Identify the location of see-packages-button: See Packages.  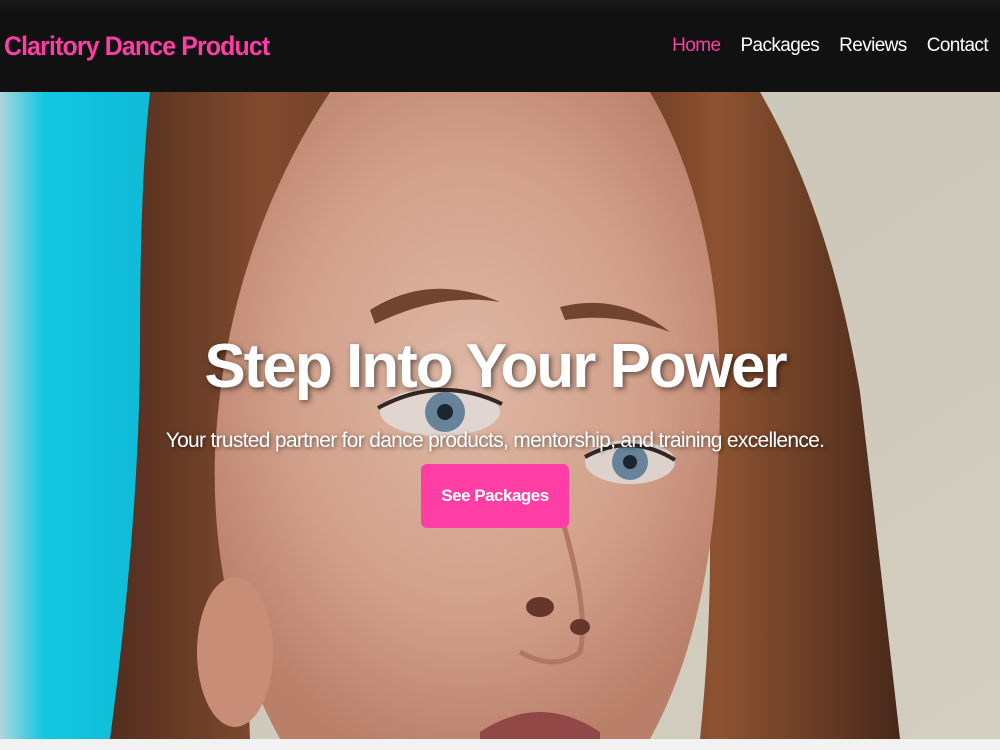
(495, 496).